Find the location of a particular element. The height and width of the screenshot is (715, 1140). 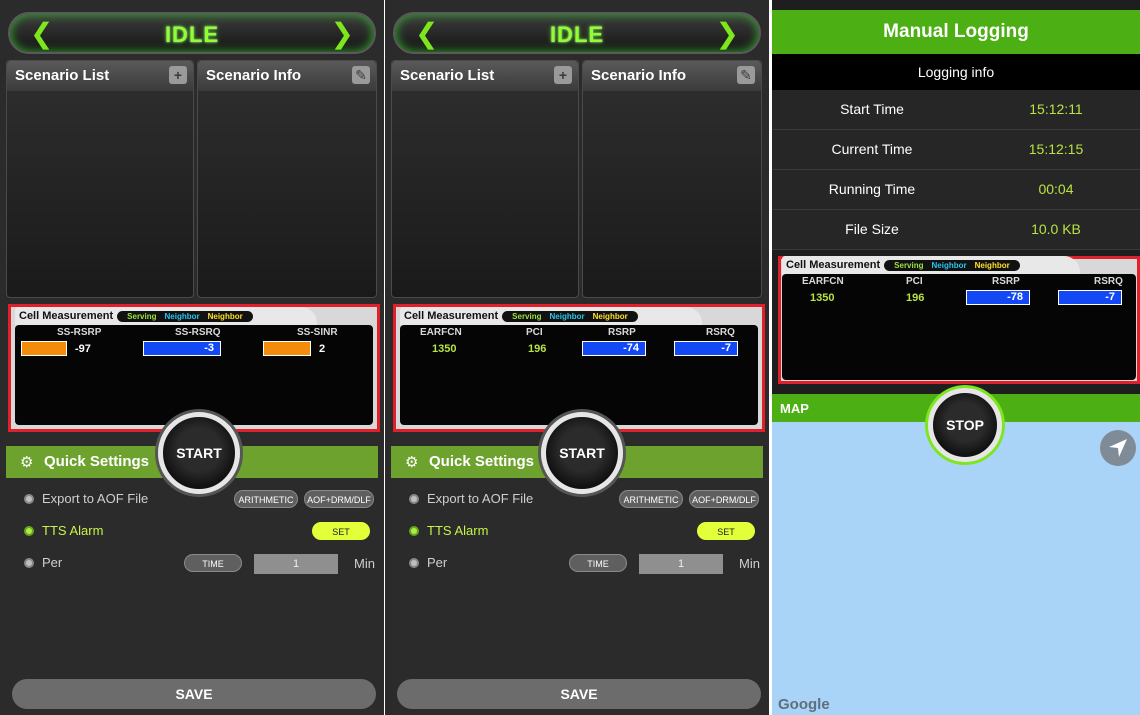

logging-row: Current Time 15:12:15 is located at coordinates (956, 150).